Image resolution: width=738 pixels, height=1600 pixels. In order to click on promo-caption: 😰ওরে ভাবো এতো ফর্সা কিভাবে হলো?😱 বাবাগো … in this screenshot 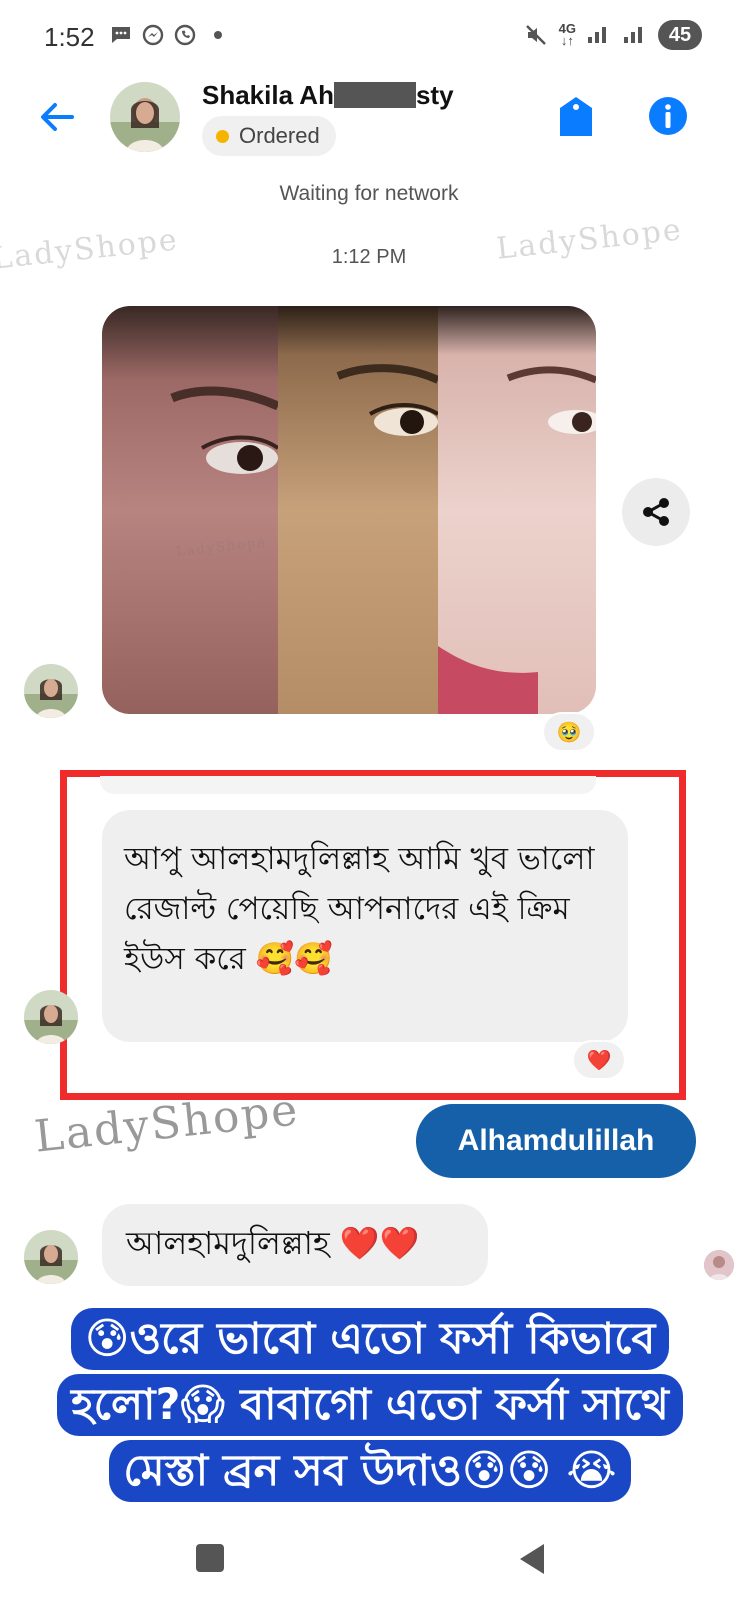, I will do `click(370, 1405)`.